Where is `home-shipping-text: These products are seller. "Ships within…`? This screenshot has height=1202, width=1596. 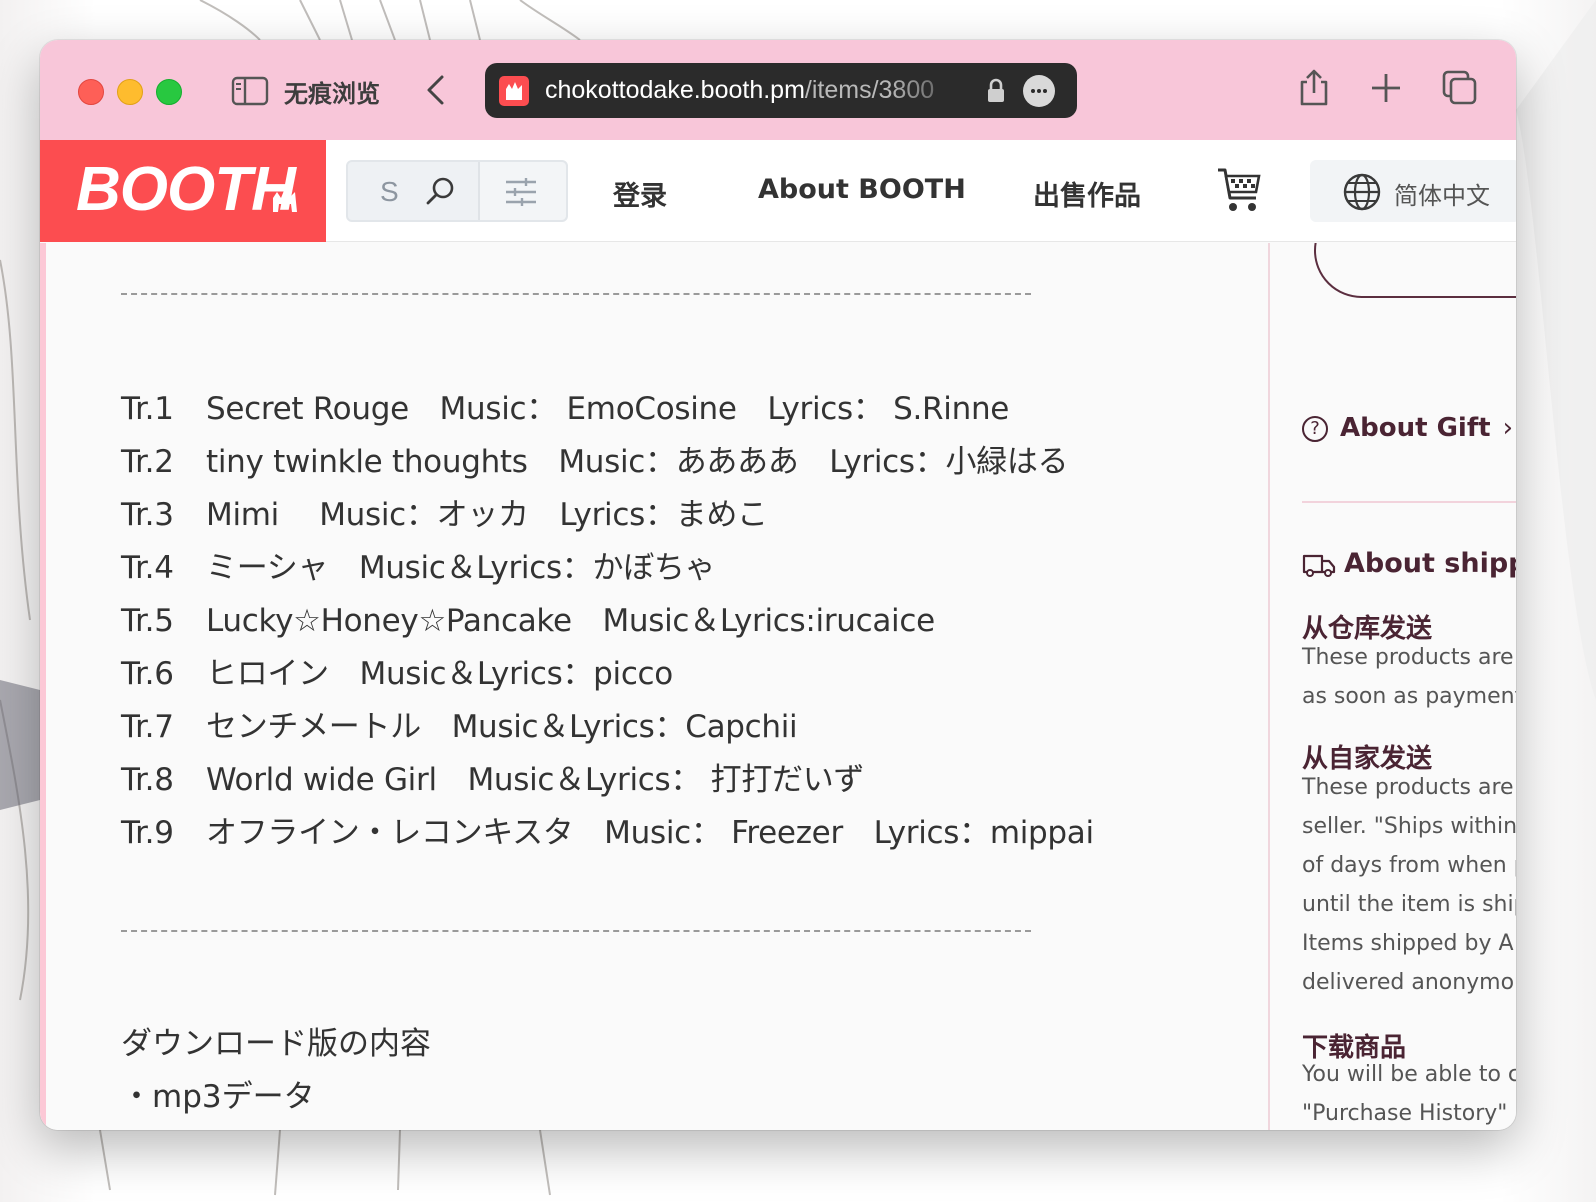 home-shipping-text: These products are seller. "Ships within… is located at coordinates (1409, 885).